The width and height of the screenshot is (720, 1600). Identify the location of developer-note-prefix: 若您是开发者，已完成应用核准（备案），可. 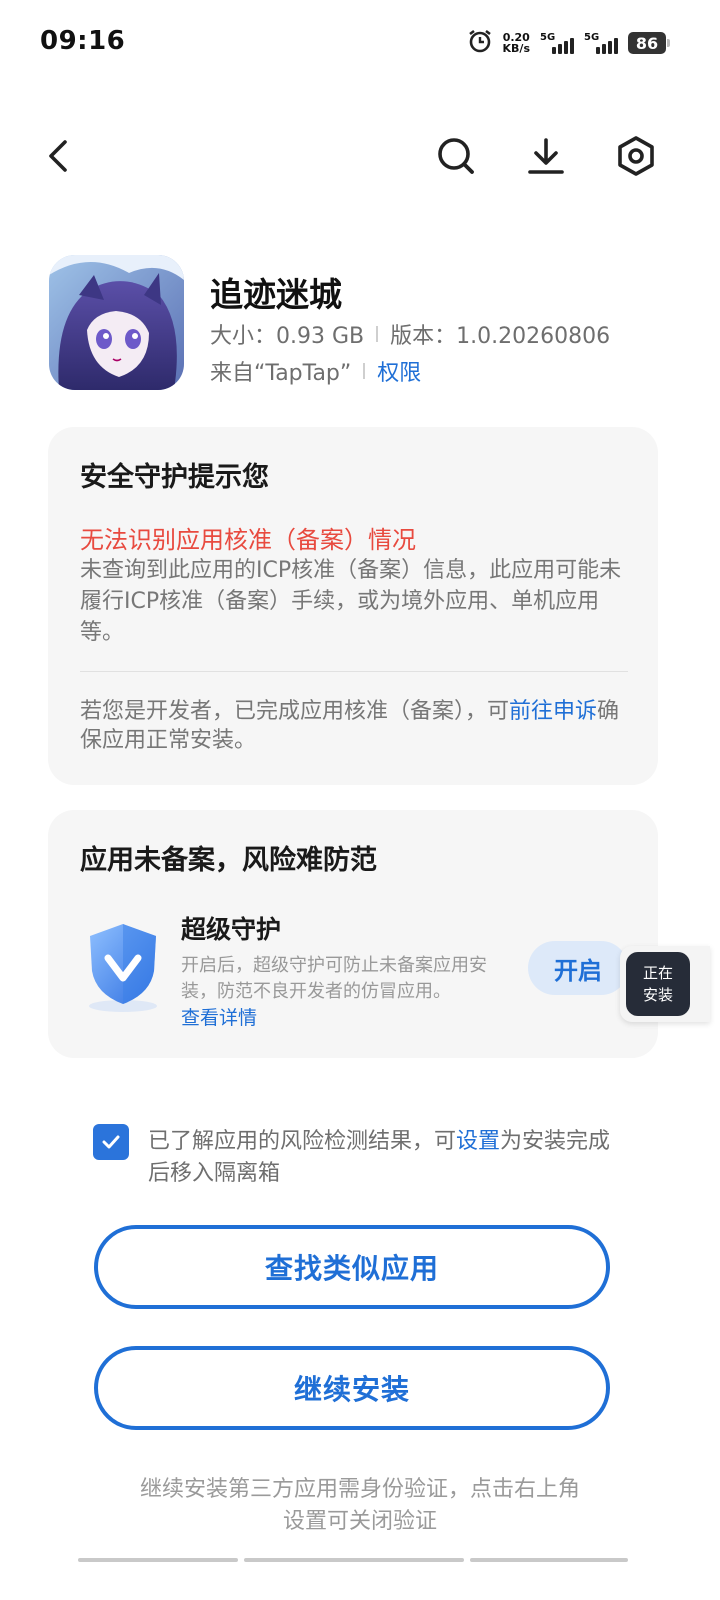
(295, 711).